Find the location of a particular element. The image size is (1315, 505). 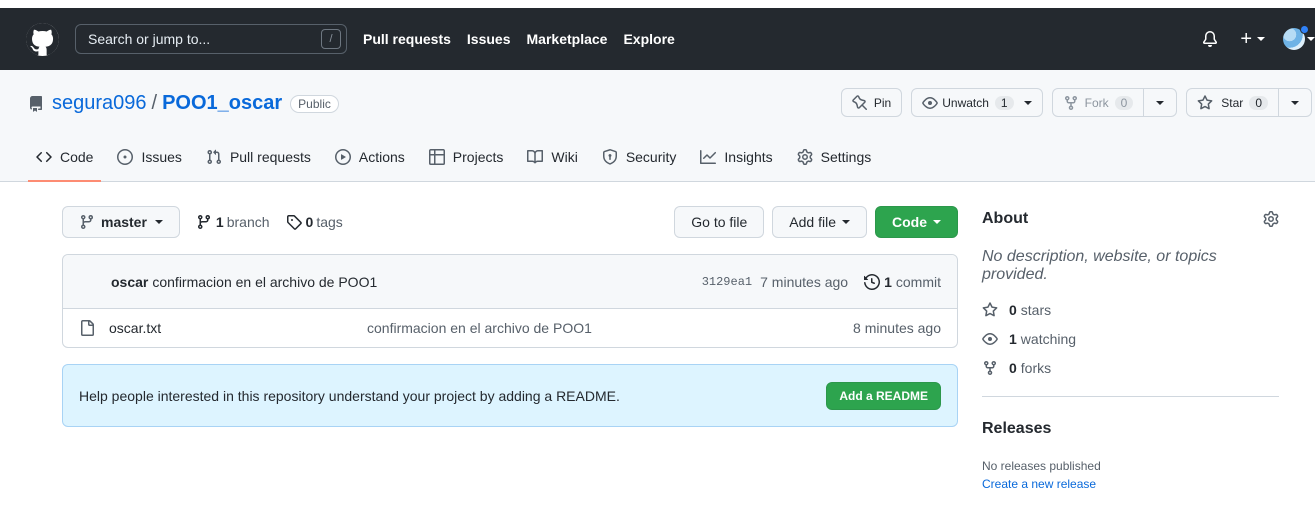

fork-count: 0 is located at coordinates (1124, 102).